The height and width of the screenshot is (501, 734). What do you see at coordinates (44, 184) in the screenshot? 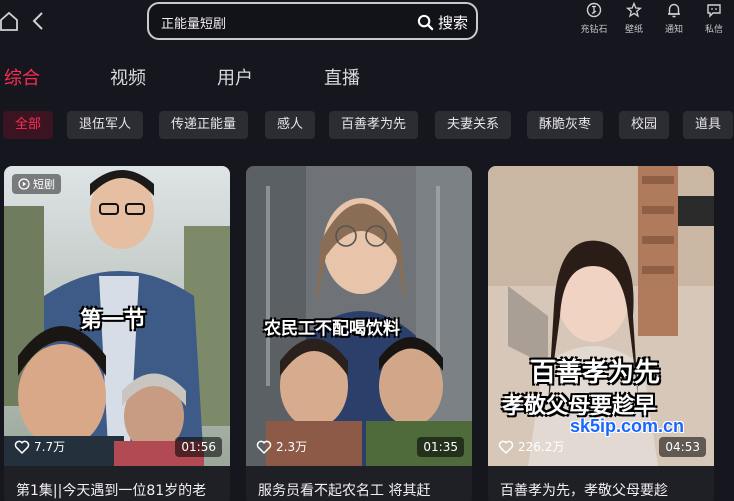
I see `short-drama-label: 短剧` at bounding box center [44, 184].